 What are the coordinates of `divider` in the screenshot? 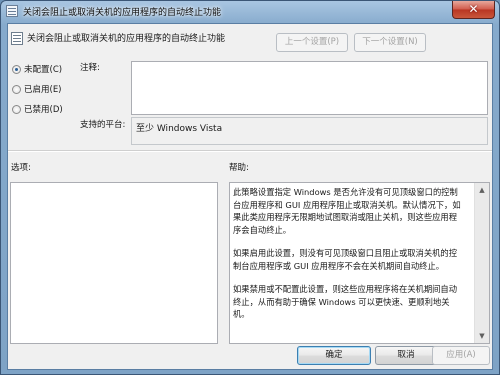 It's located at (250, 151).